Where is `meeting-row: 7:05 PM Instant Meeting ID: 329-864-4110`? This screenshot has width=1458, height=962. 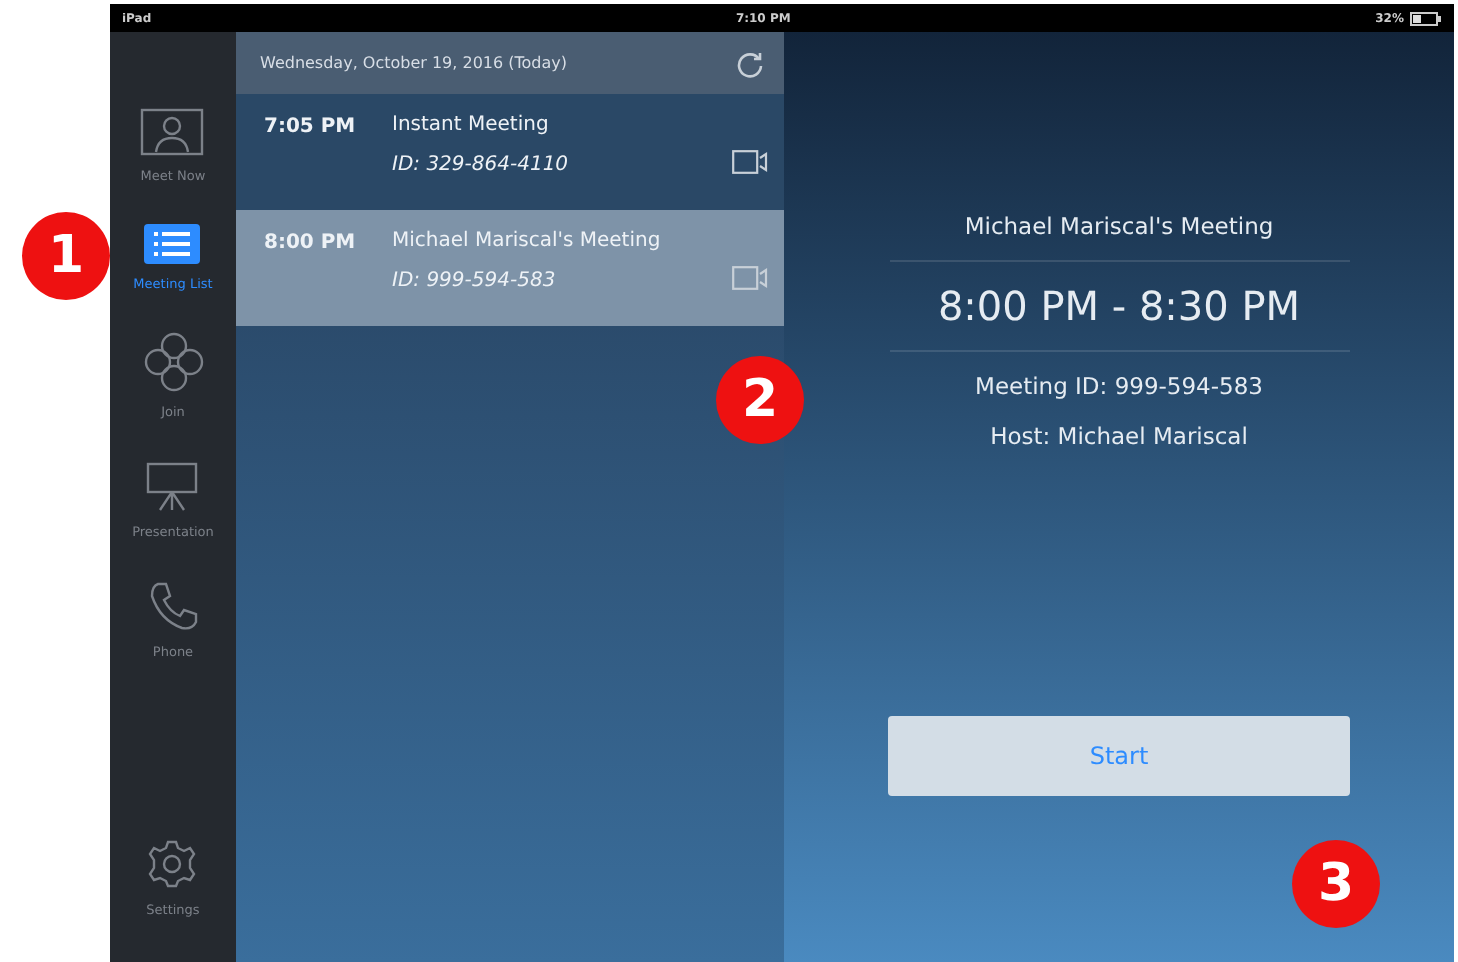
meeting-row: 7:05 PM Instant Meeting ID: 329-864-4110 is located at coordinates (510, 152).